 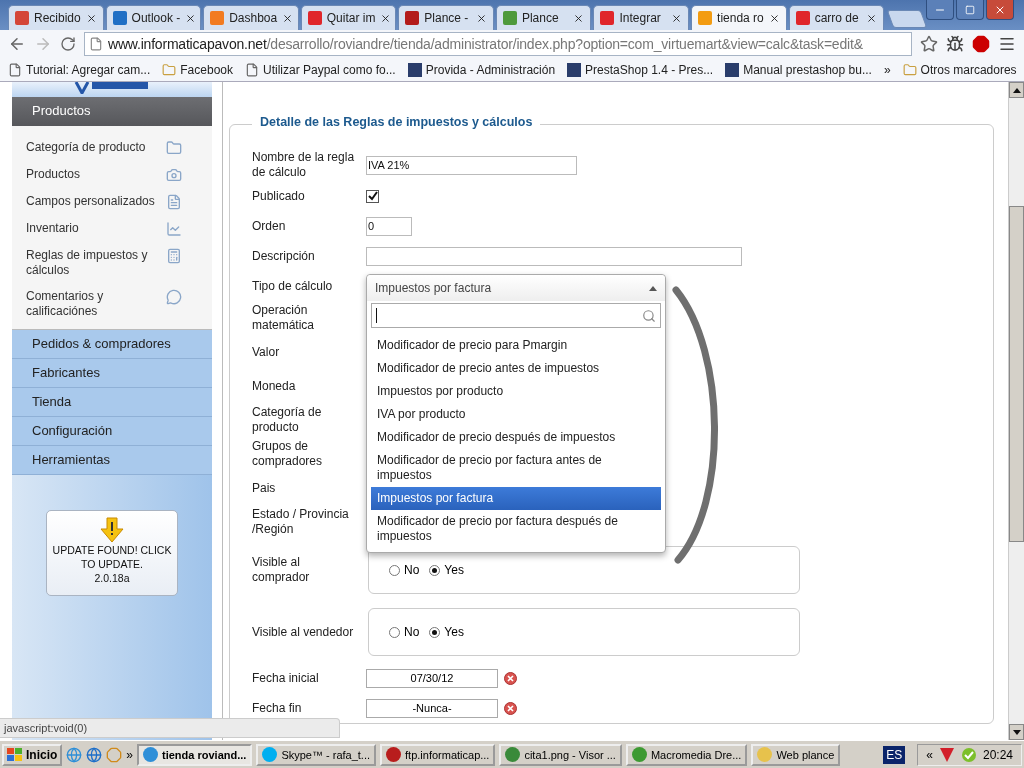 What do you see at coordinates (836, 17) in the screenshot?
I see `browser-tab: carro de` at bounding box center [836, 17].